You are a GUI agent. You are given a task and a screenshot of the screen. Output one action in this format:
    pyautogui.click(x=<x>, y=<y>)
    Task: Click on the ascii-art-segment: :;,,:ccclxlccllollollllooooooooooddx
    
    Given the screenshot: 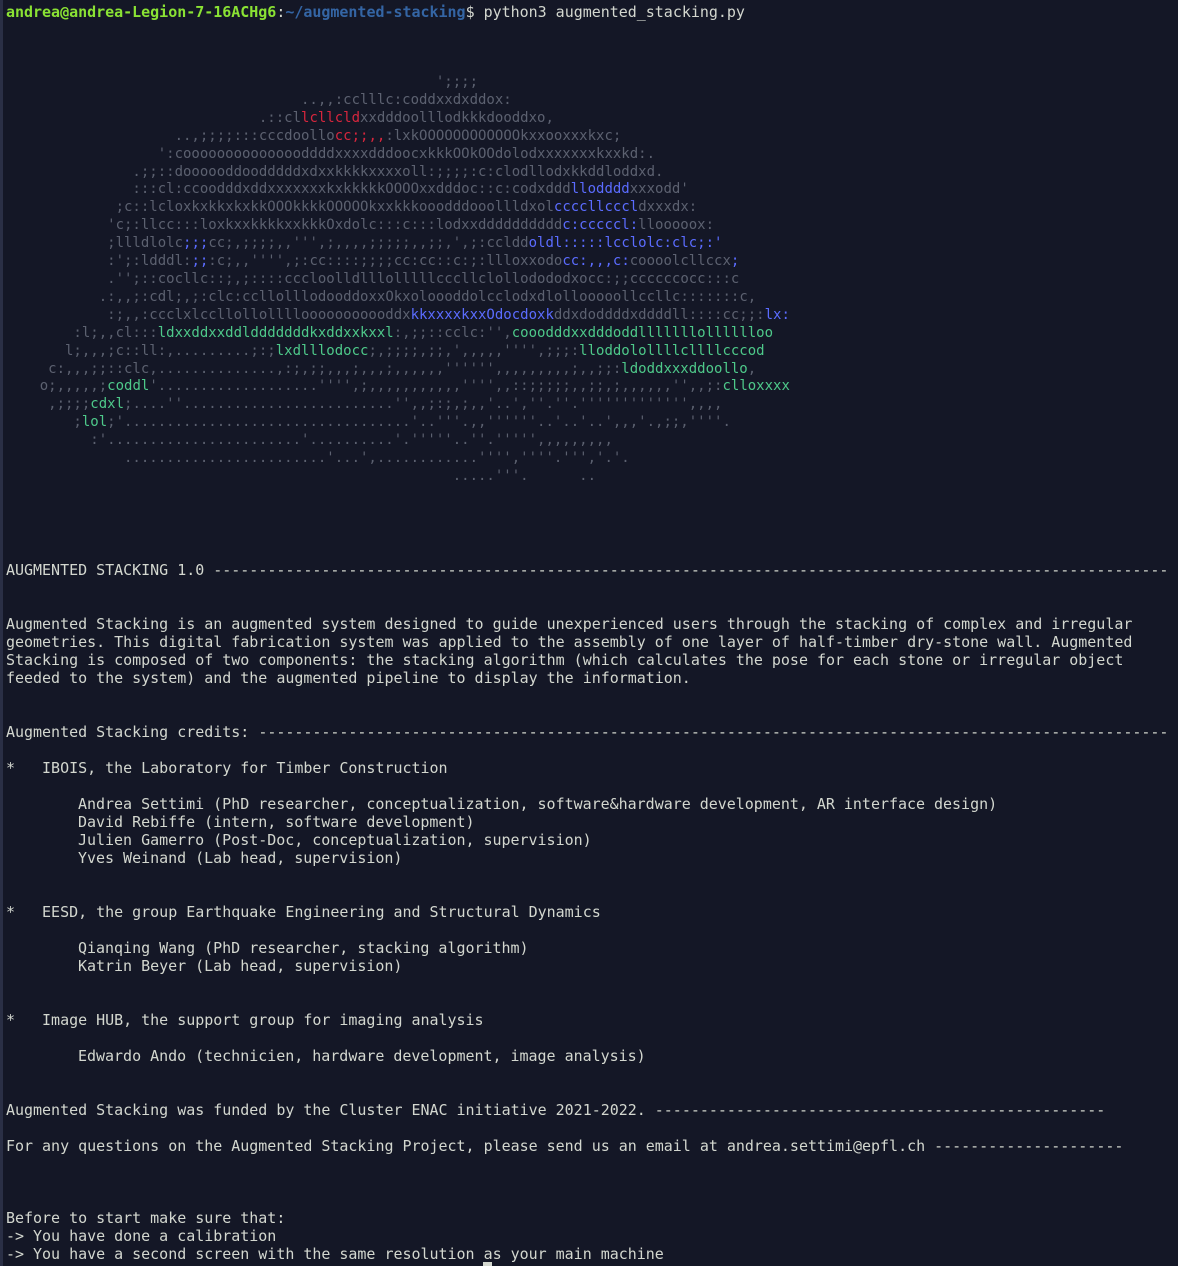 What is the action you would take?
    pyautogui.click(x=208, y=314)
    